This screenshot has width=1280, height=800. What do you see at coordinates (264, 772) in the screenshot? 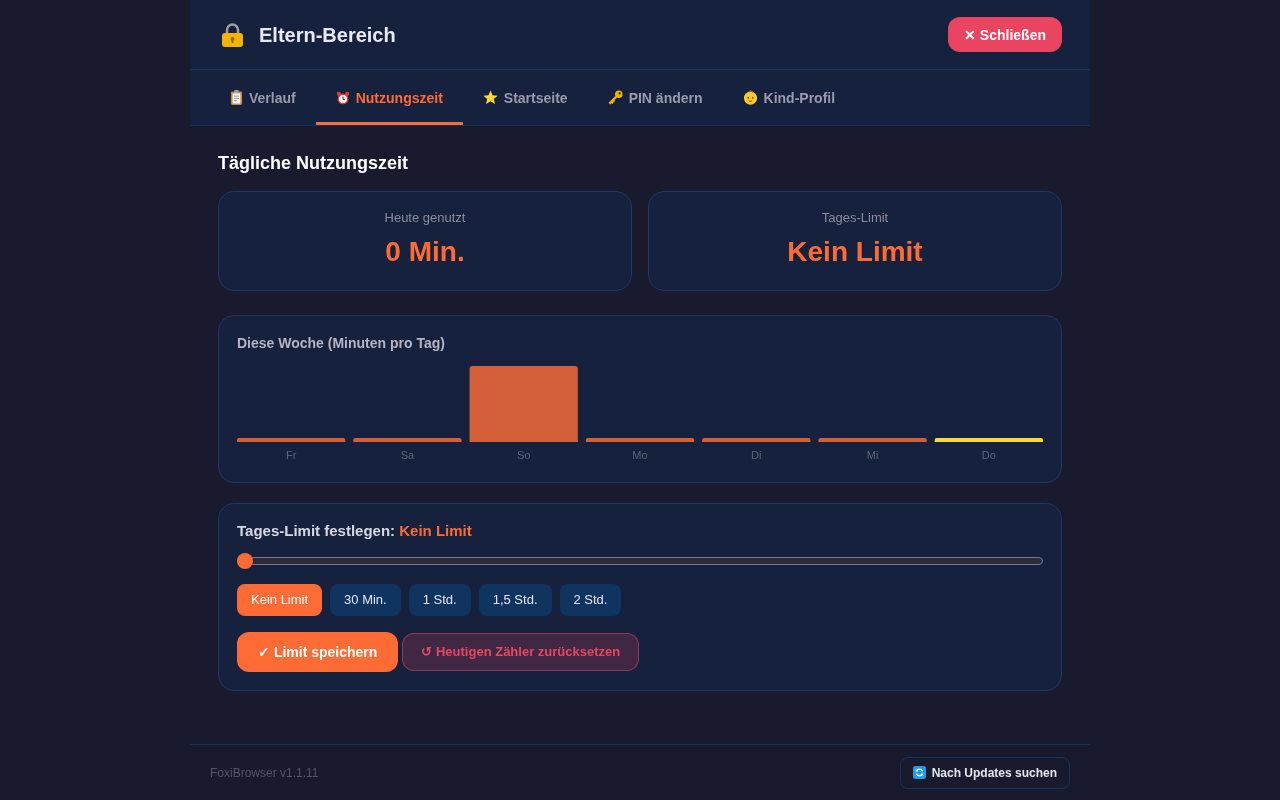
I see `version-text: FoxiBrowser v1.1.11` at bounding box center [264, 772].